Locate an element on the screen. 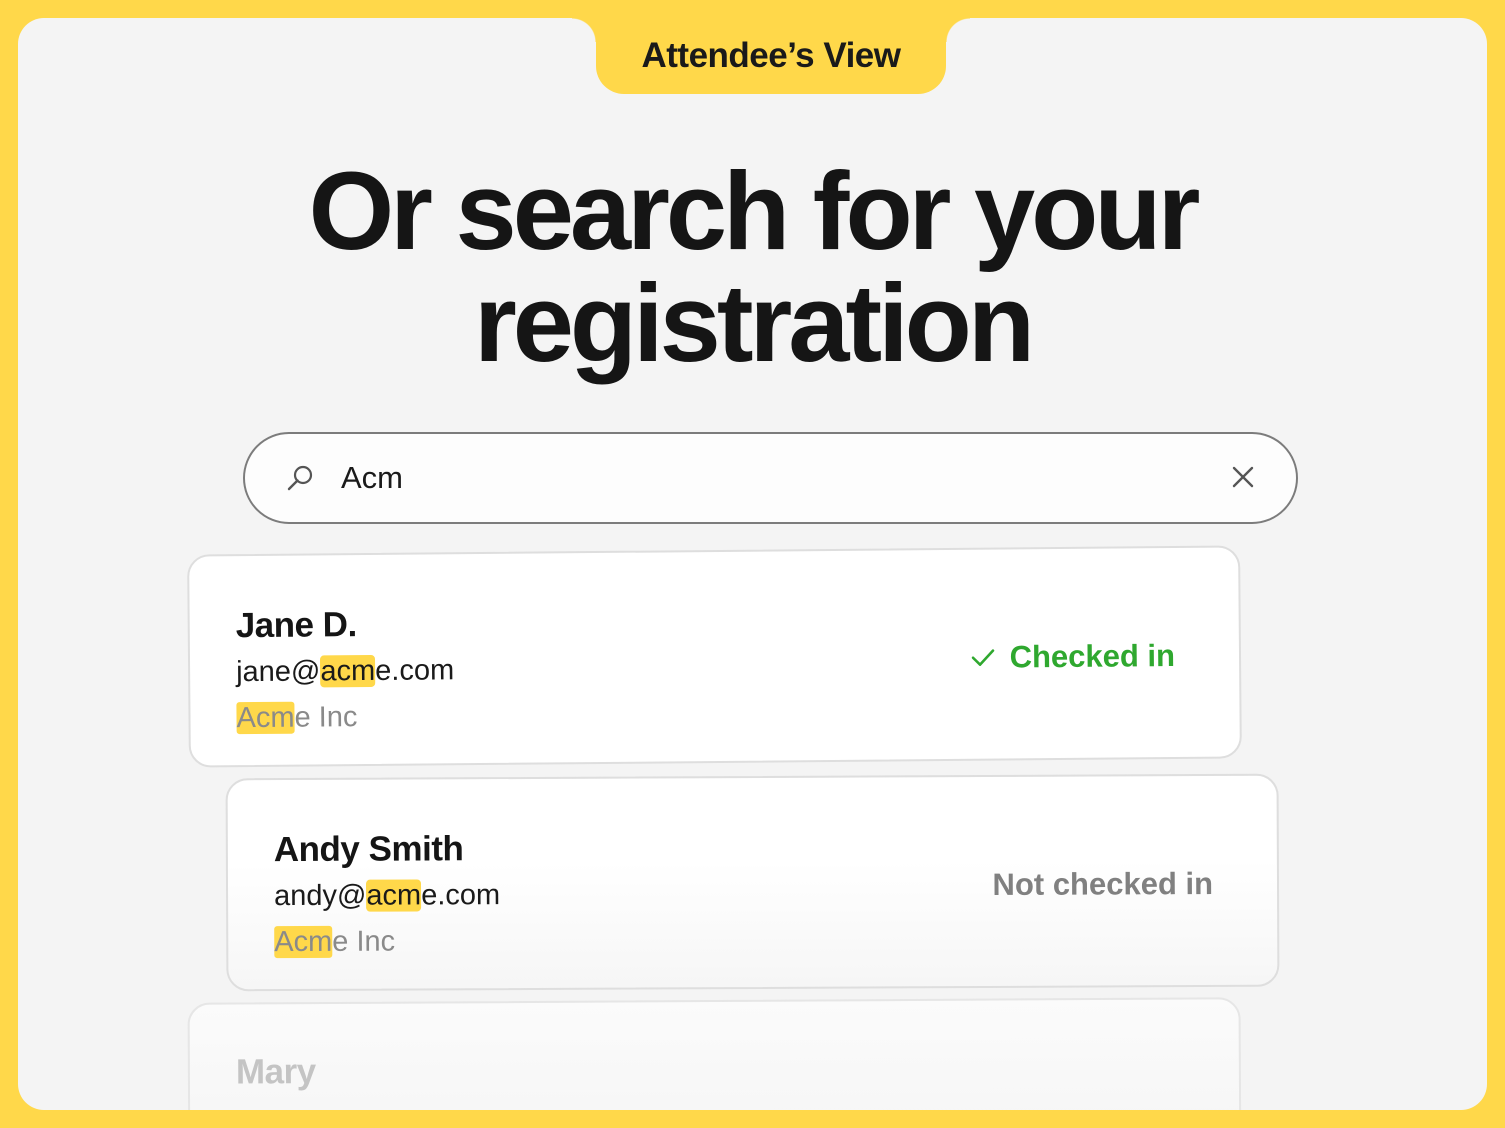 The height and width of the screenshot is (1128, 1505). page-title: Or search for your registration is located at coordinates (754, 267).